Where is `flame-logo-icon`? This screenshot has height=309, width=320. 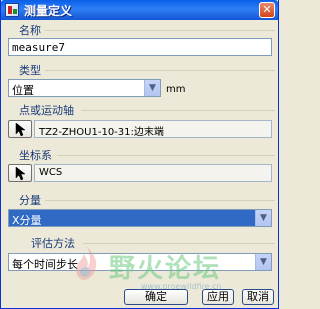
flame-logo-icon is located at coordinates (86, 263).